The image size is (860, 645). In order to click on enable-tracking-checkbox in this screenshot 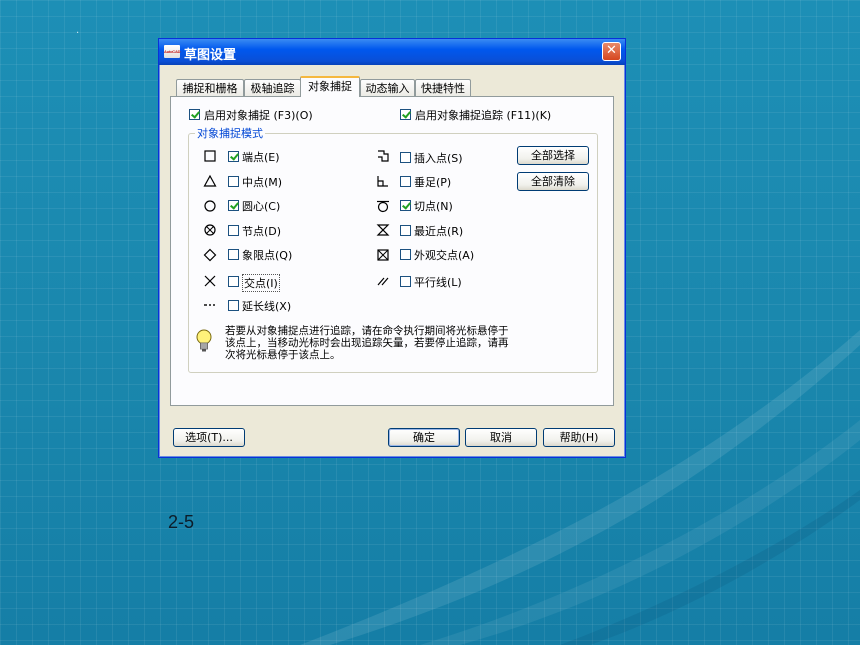, I will do `click(405, 114)`.